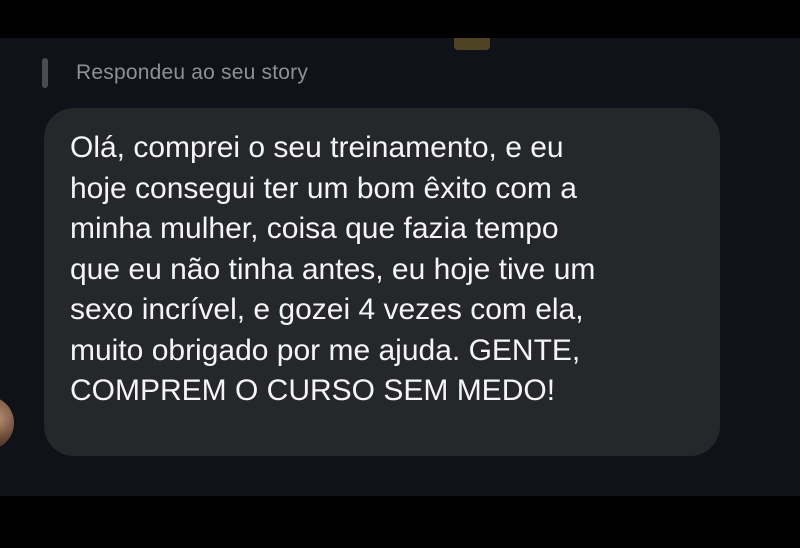 The height and width of the screenshot is (548, 800). What do you see at coordinates (327, 309) in the screenshot?
I see `message-line: sexo incrível, e gozei 4 vezes com ela,` at bounding box center [327, 309].